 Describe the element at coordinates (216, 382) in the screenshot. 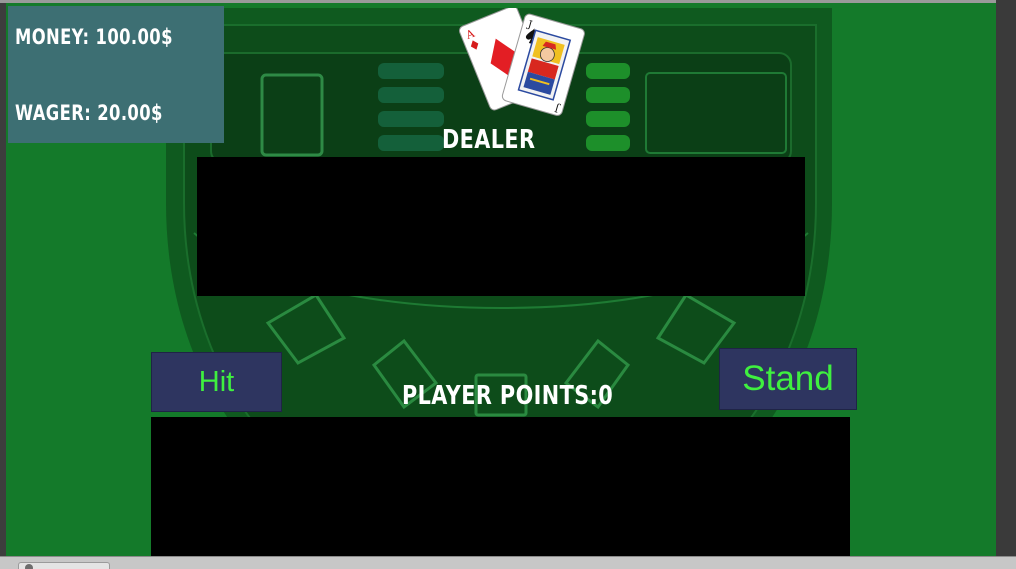

I see `hit-button: Hit` at that location.